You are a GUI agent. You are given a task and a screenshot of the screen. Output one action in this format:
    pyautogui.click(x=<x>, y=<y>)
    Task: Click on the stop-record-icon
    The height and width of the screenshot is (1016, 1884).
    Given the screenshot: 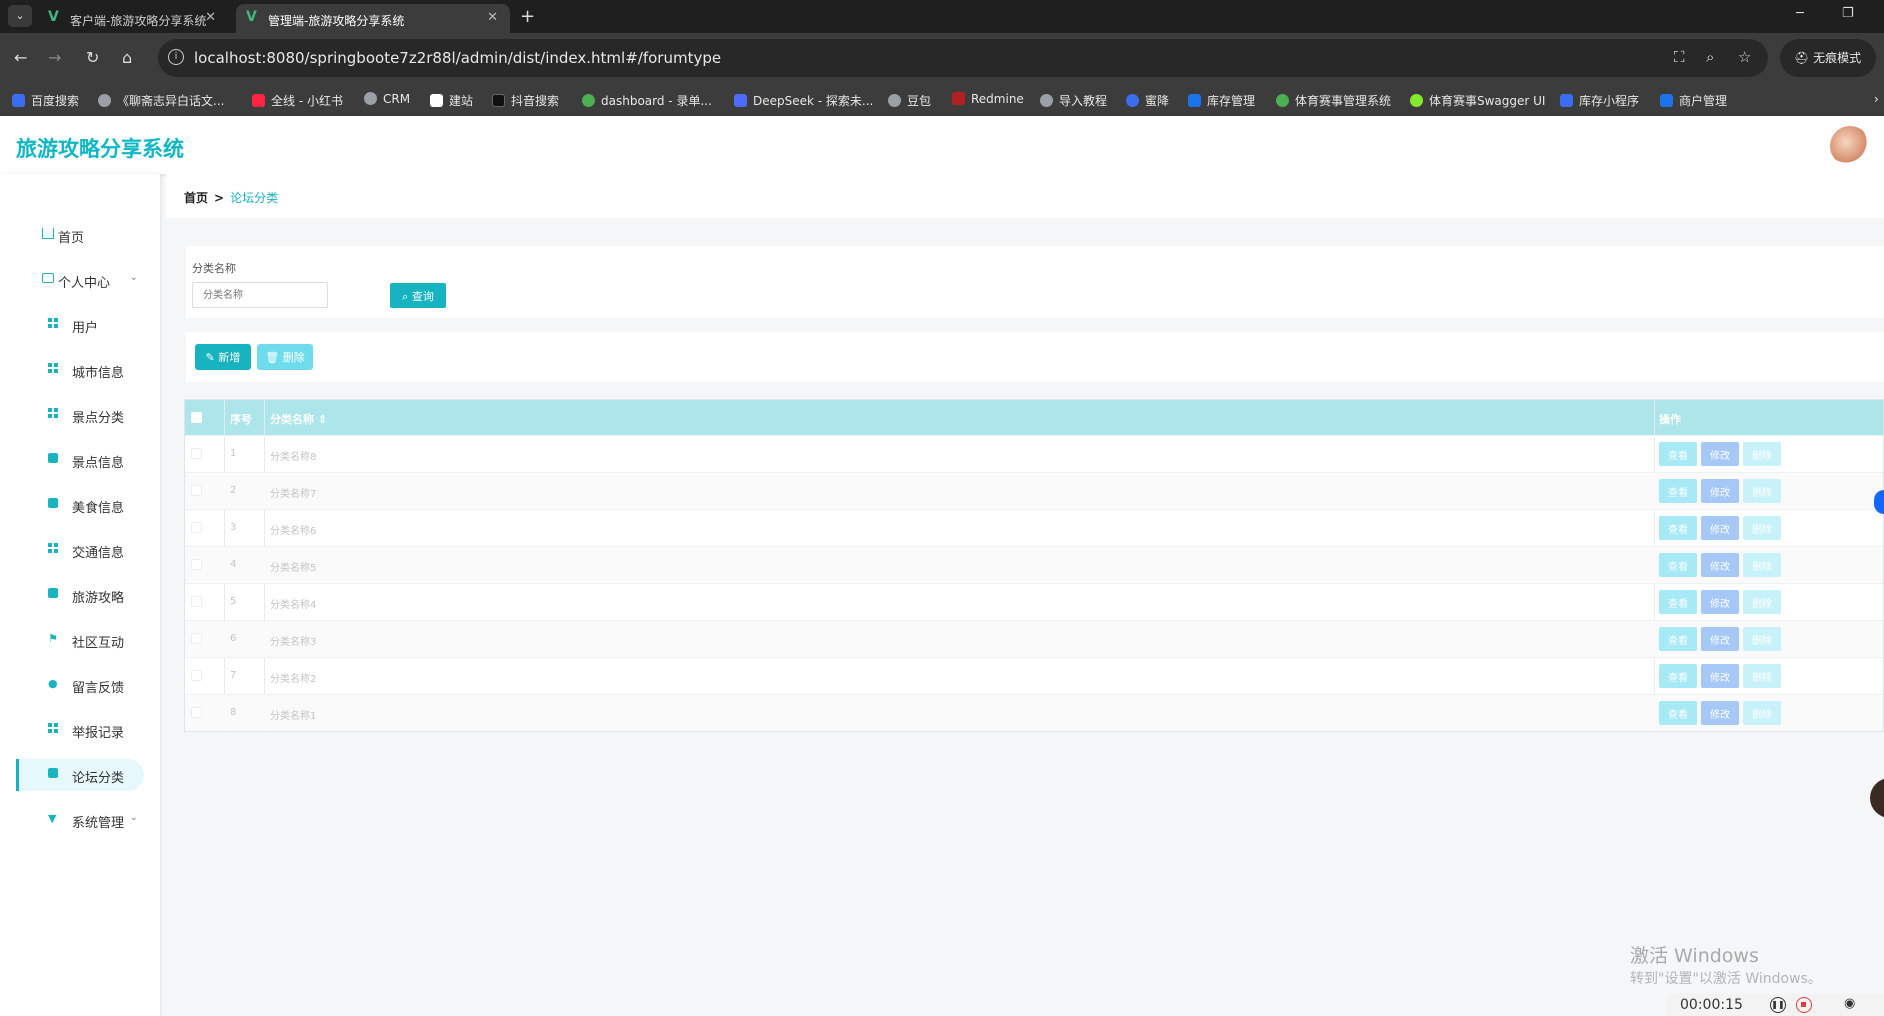 What is the action you would take?
    pyautogui.click(x=1804, y=1005)
    